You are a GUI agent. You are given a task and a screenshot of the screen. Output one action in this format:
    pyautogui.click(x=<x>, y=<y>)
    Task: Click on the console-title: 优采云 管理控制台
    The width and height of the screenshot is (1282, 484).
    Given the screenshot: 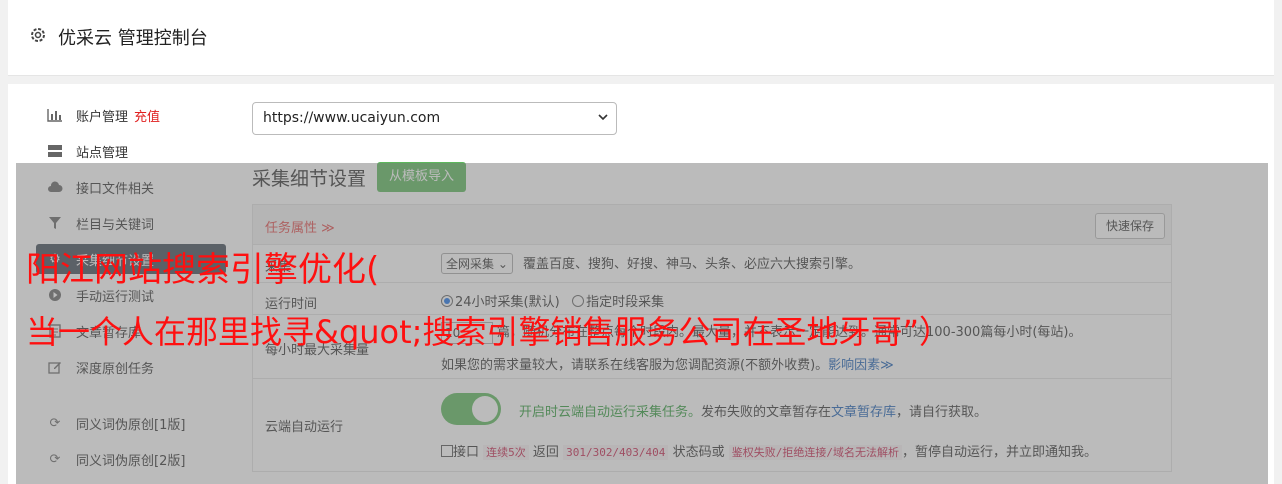 What is the action you would take?
    pyautogui.click(x=133, y=38)
    